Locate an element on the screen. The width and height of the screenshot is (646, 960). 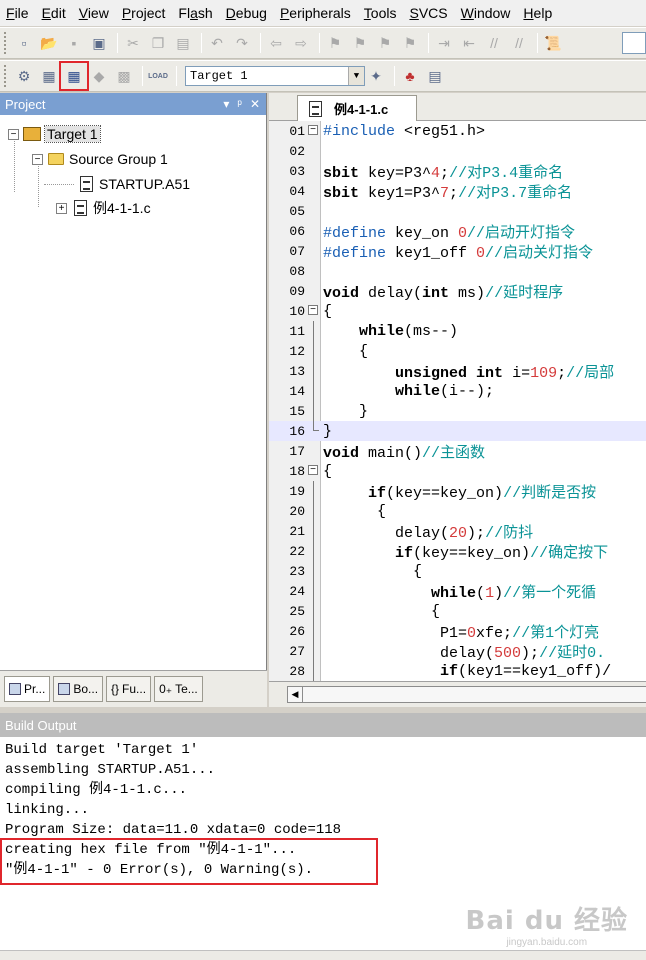
translate-icon: ⚙ is located at coordinates (24, 76).